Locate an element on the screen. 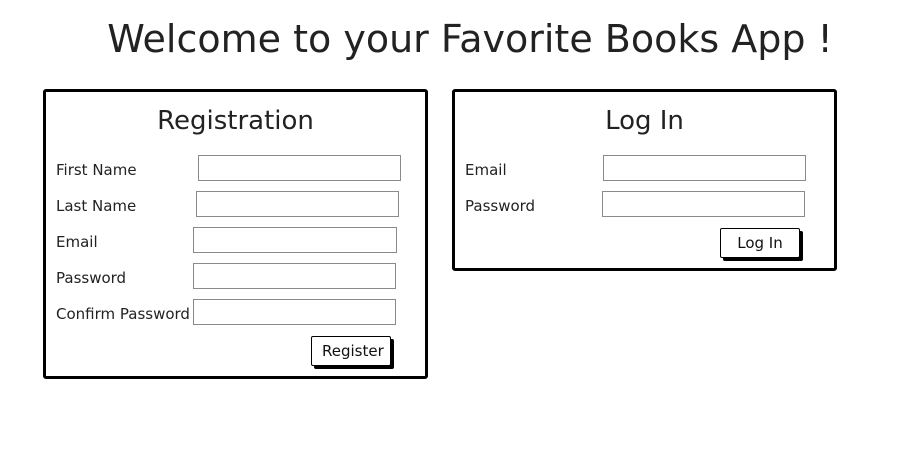 Image resolution: width=897 pixels, height=453 pixels. first-name-label: First Name is located at coordinates (96, 170).